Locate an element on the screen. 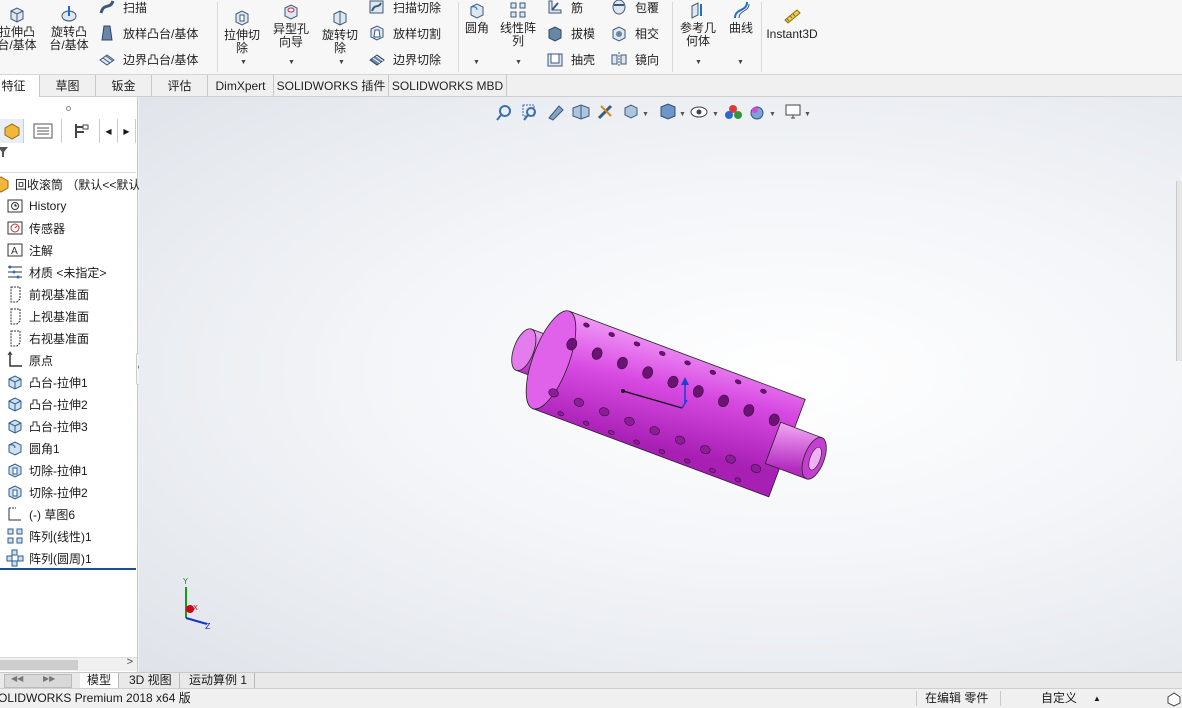 This screenshot has height=708, width=1182. tree-item: (-) 草图6 is located at coordinates (40, 514).